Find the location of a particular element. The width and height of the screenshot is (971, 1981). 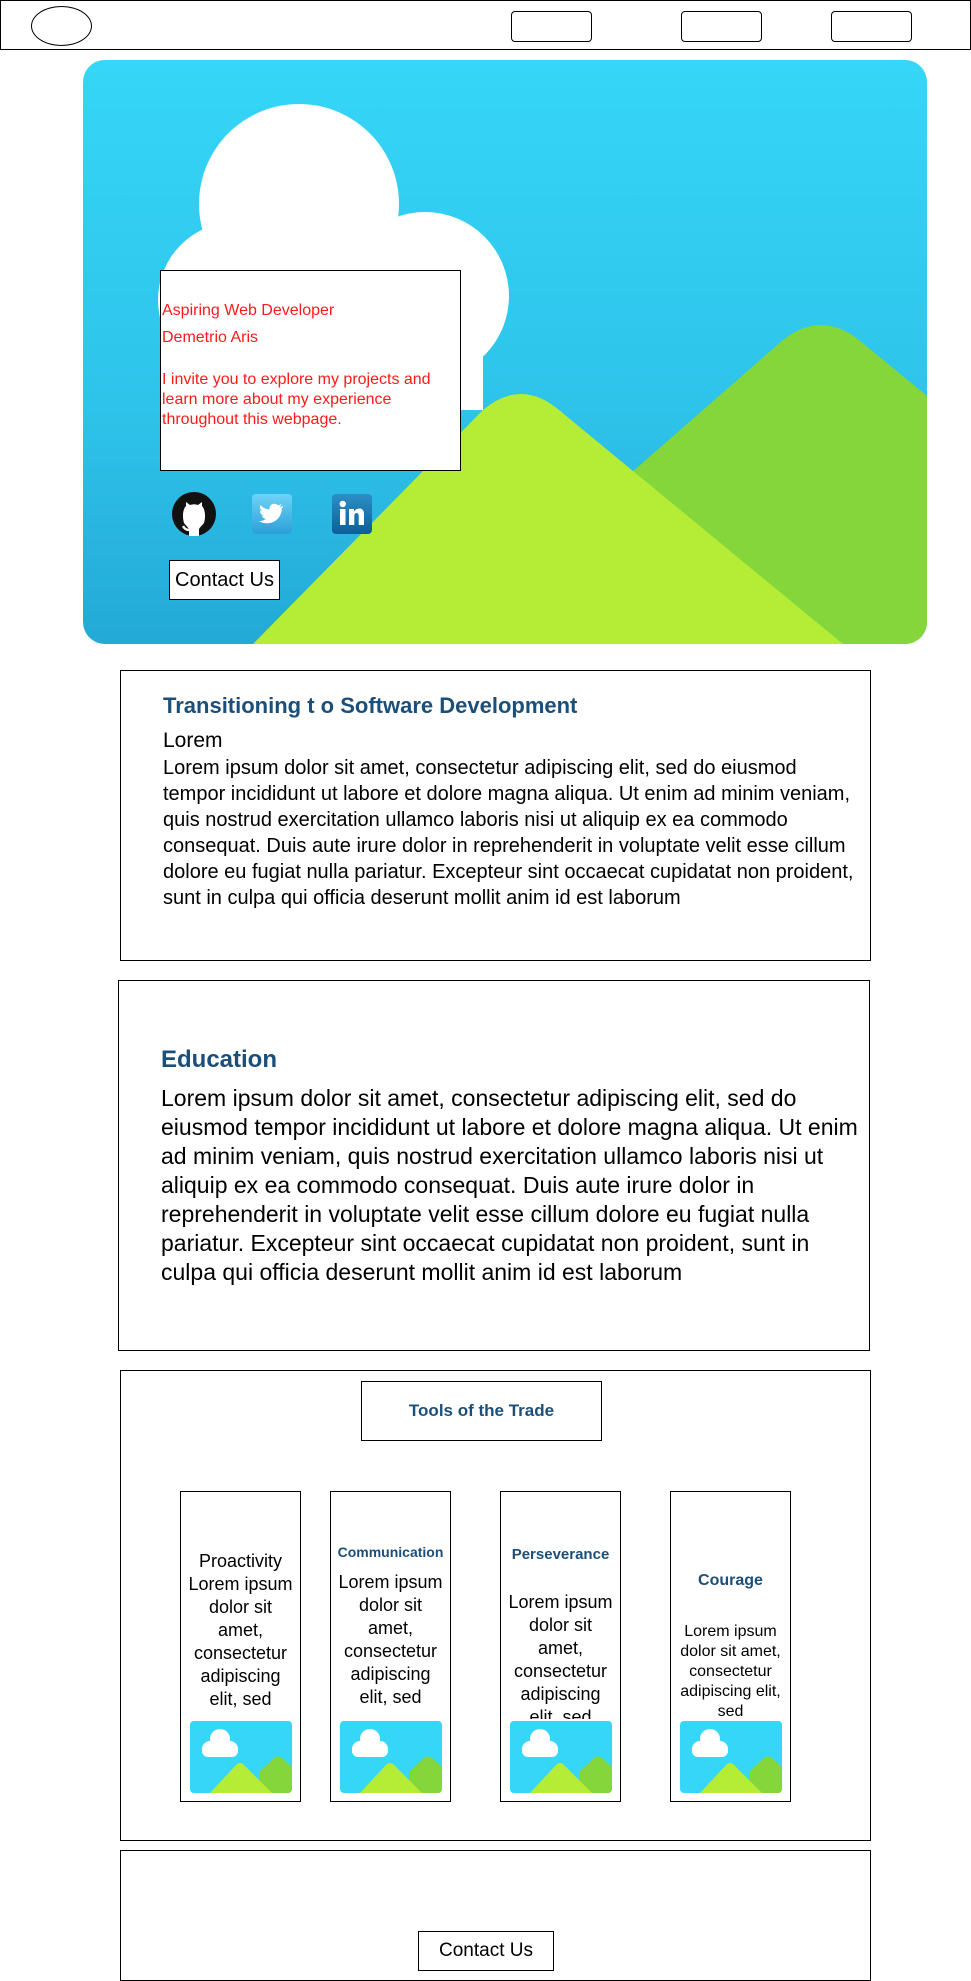

hero-contact-button: Contact Us is located at coordinates (224, 580).